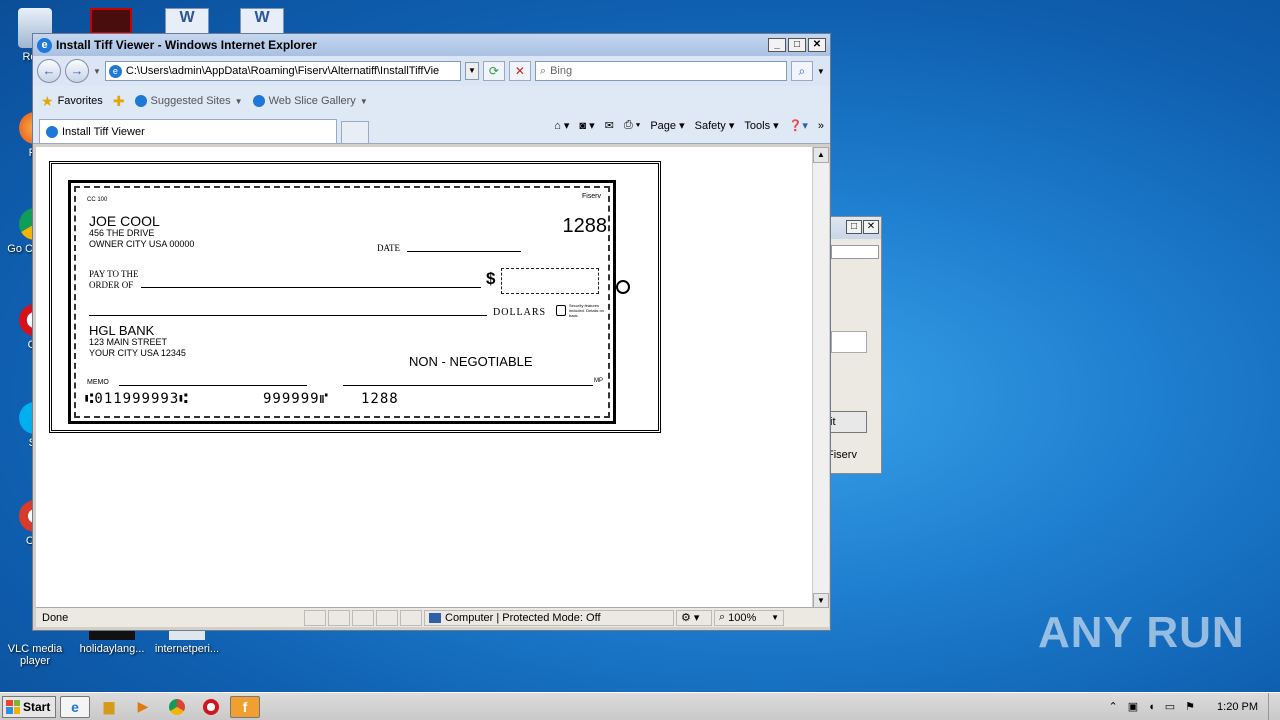  I want to click on help-icon: ❓▾, so click(798, 125).